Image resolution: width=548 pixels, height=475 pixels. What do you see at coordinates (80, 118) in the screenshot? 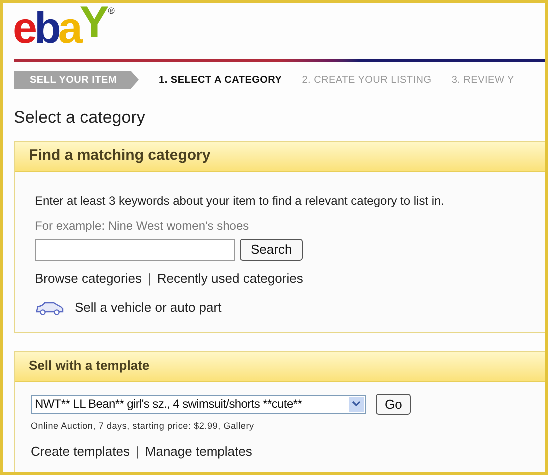
I see `page-title: Select a category` at bounding box center [80, 118].